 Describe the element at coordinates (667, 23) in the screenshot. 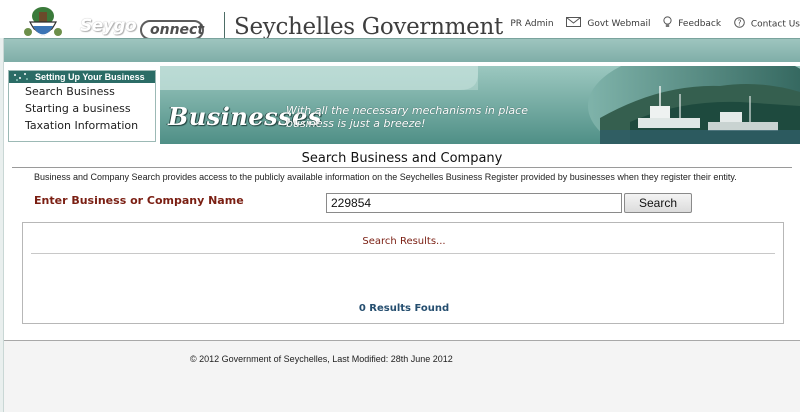

I see `lightbulb-icon` at that location.